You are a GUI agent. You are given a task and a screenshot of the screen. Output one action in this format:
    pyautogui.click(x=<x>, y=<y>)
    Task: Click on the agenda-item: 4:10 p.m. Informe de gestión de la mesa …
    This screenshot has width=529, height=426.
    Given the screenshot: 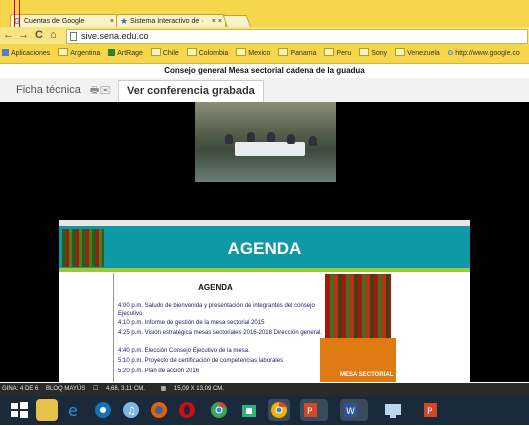 What is the action you would take?
    pyautogui.click(x=191, y=323)
    